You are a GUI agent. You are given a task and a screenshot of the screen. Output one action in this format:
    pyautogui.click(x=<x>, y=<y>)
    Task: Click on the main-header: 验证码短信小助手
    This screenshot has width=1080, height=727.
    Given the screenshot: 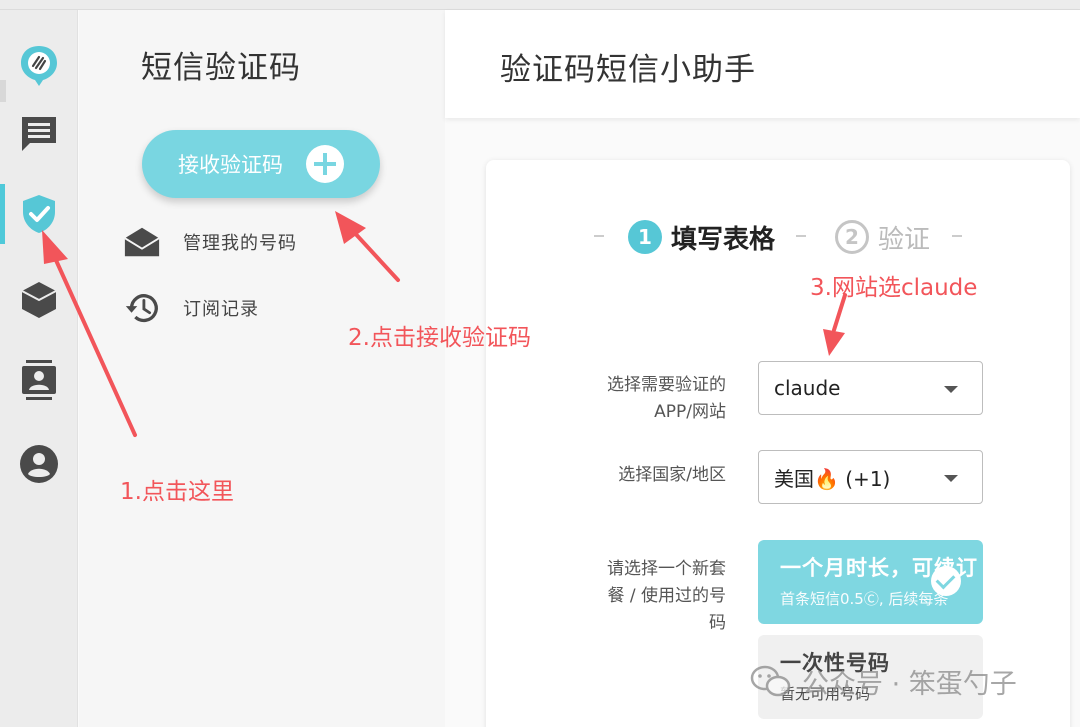 What is the action you would take?
    pyautogui.click(x=762, y=64)
    